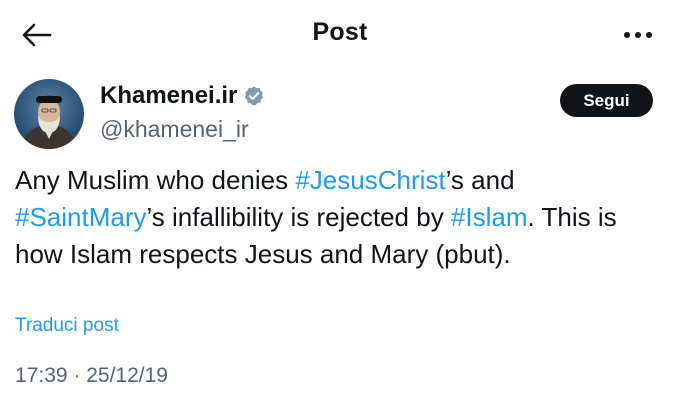 This screenshot has width=680, height=410. What do you see at coordinates (81, 217) in the screenshot?
I see `hashtag-link: #SaintMary` at bounding box center [81, 217].